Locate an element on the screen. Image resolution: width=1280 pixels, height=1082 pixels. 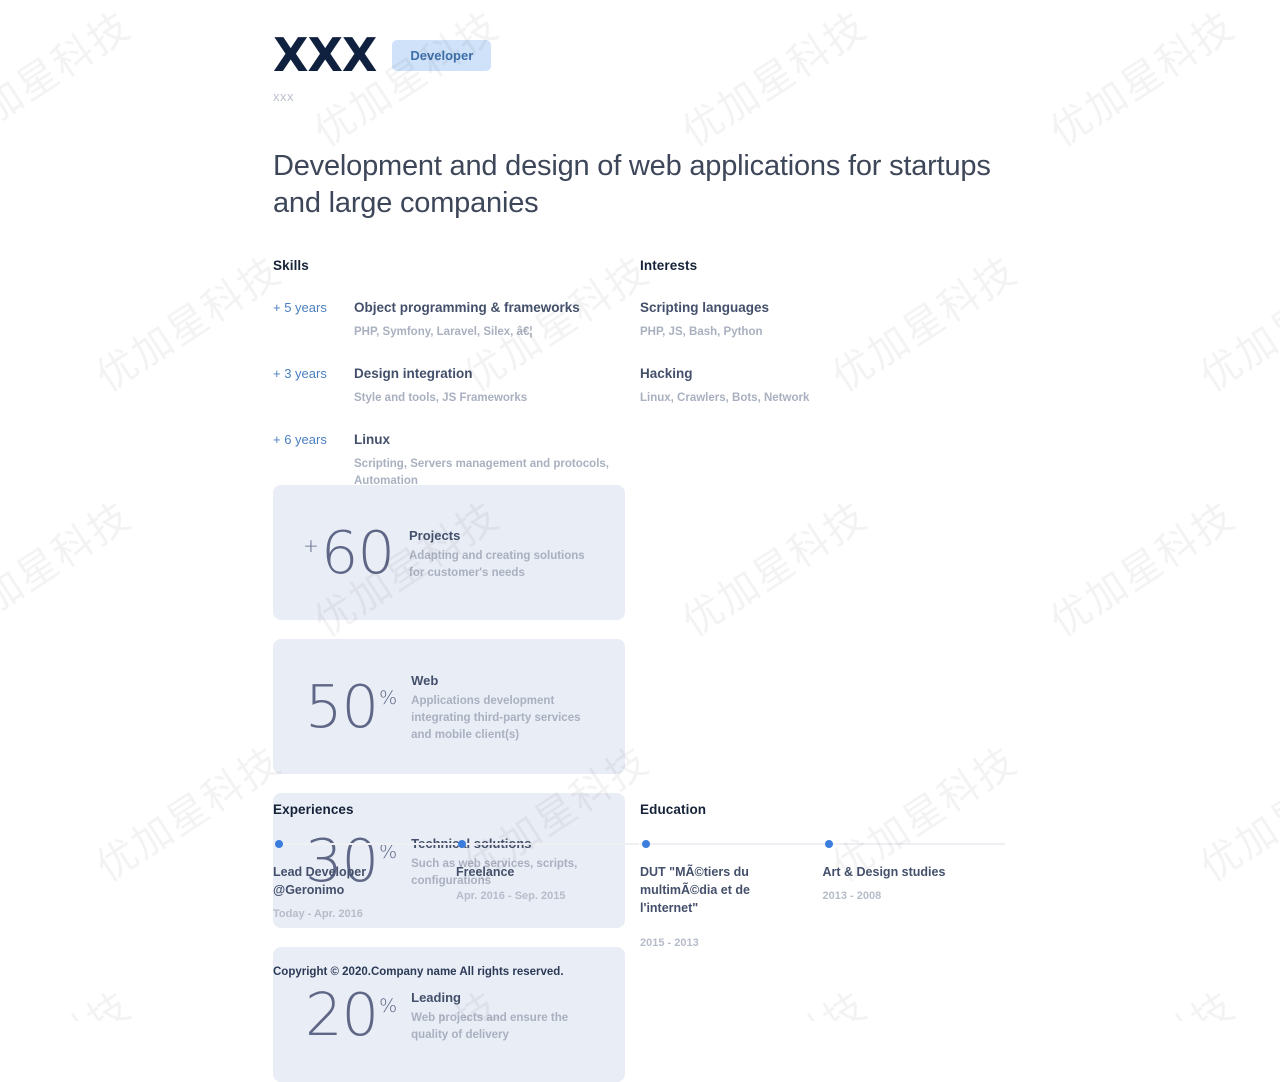
interests-heading: Interests is located at coordinates (669, 265).